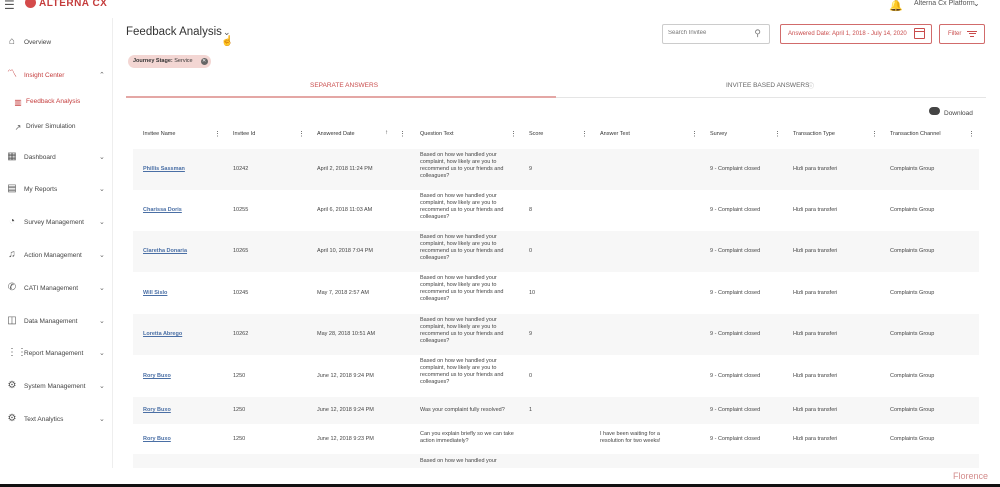 Image resolution: width=1000 pixels, height=487 pixels. What do you see at coordinates (12, 74) in the screenshot?
I see `chart-icon: 〽` at bounding box center [12, 74].